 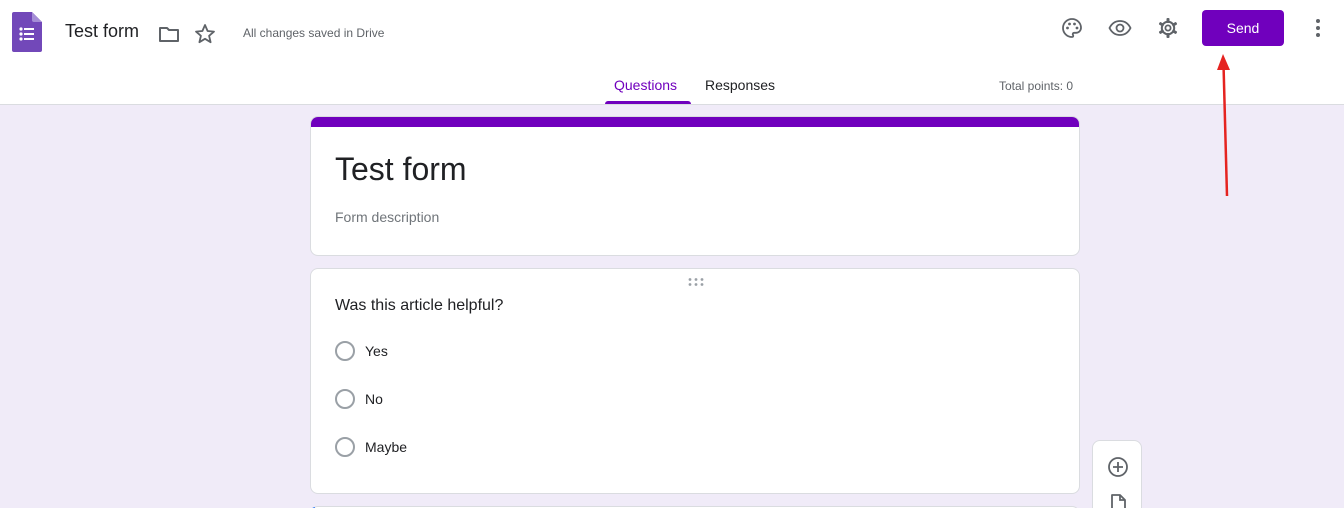 I want to click on document-title: Test form, so click(x=102, y=31).